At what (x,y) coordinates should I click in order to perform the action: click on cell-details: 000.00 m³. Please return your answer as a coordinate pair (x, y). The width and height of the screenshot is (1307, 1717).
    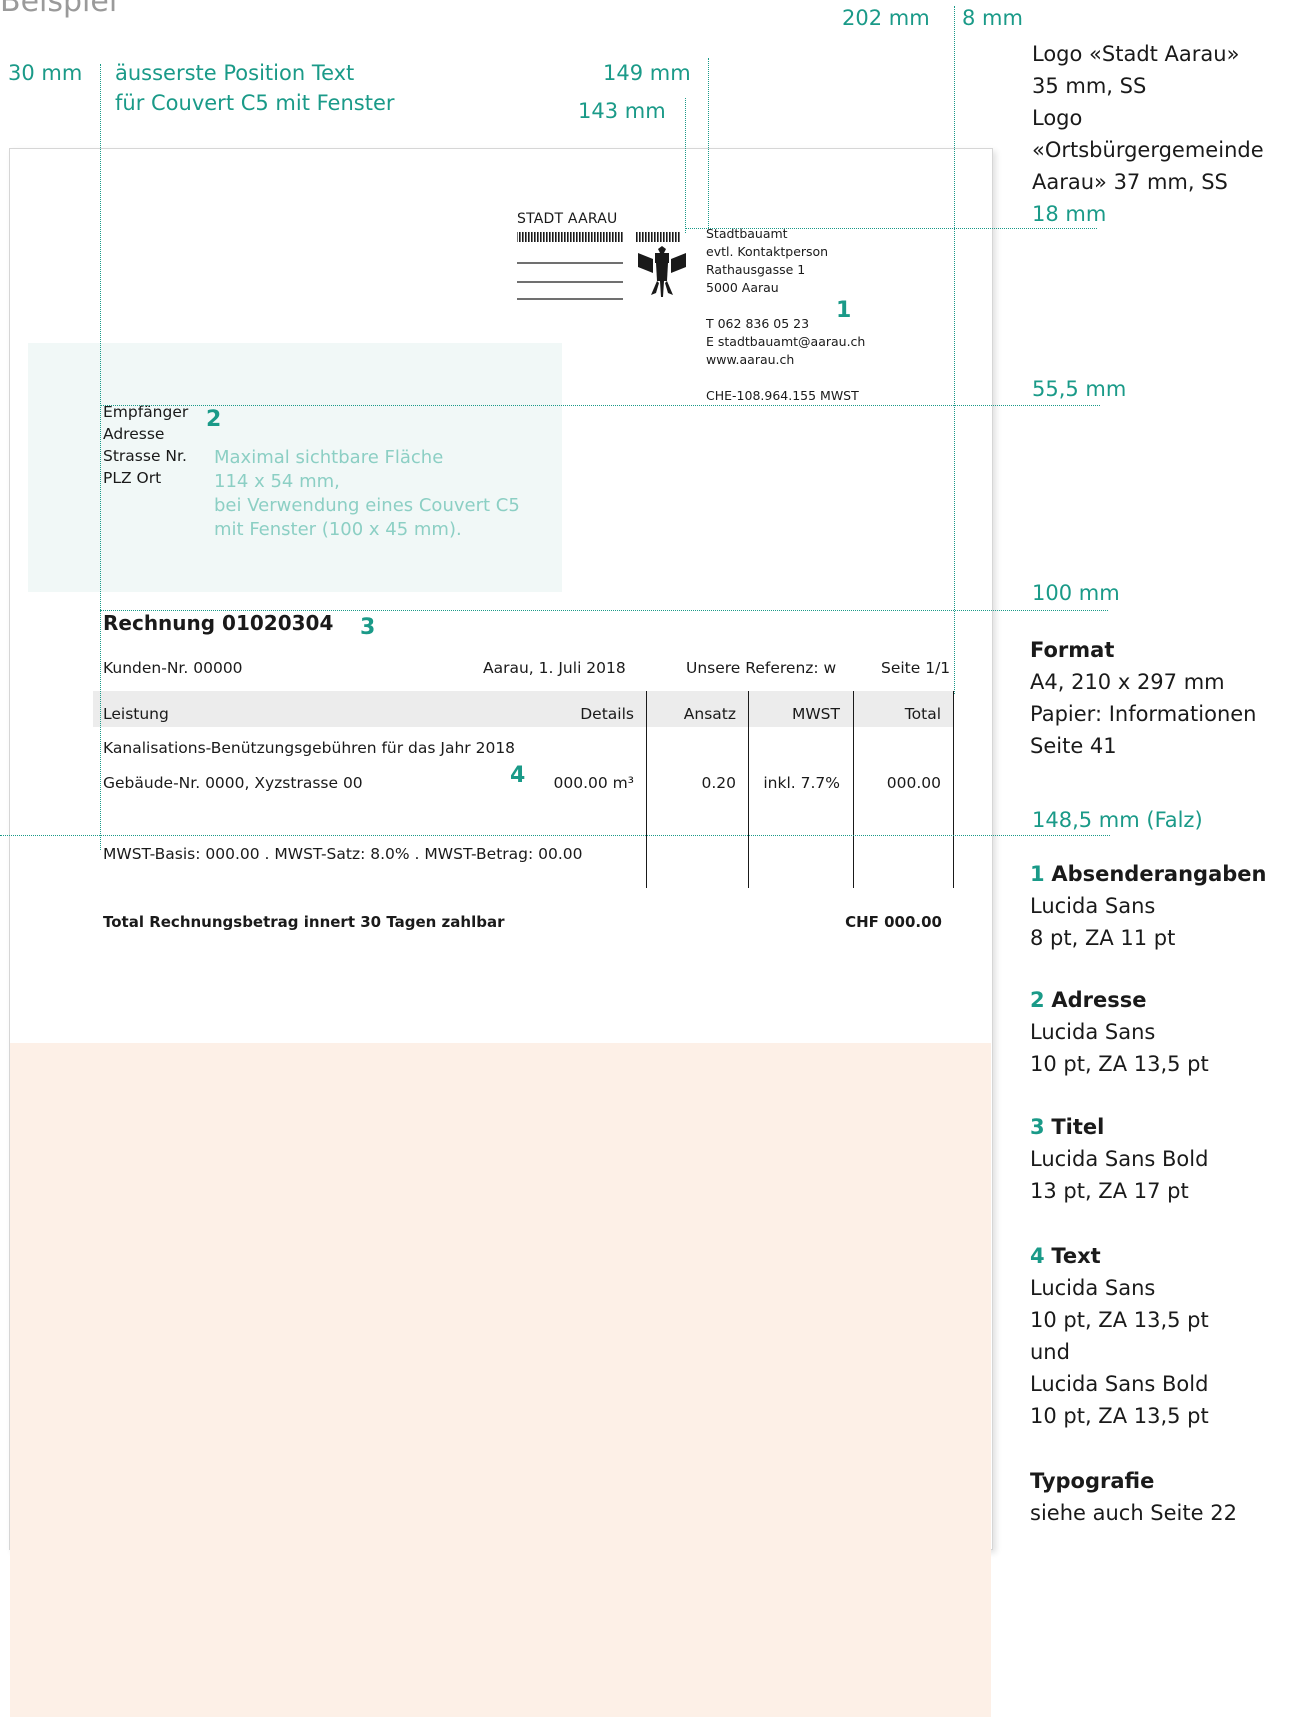
    Looking at the image, I should click on (593, 783).